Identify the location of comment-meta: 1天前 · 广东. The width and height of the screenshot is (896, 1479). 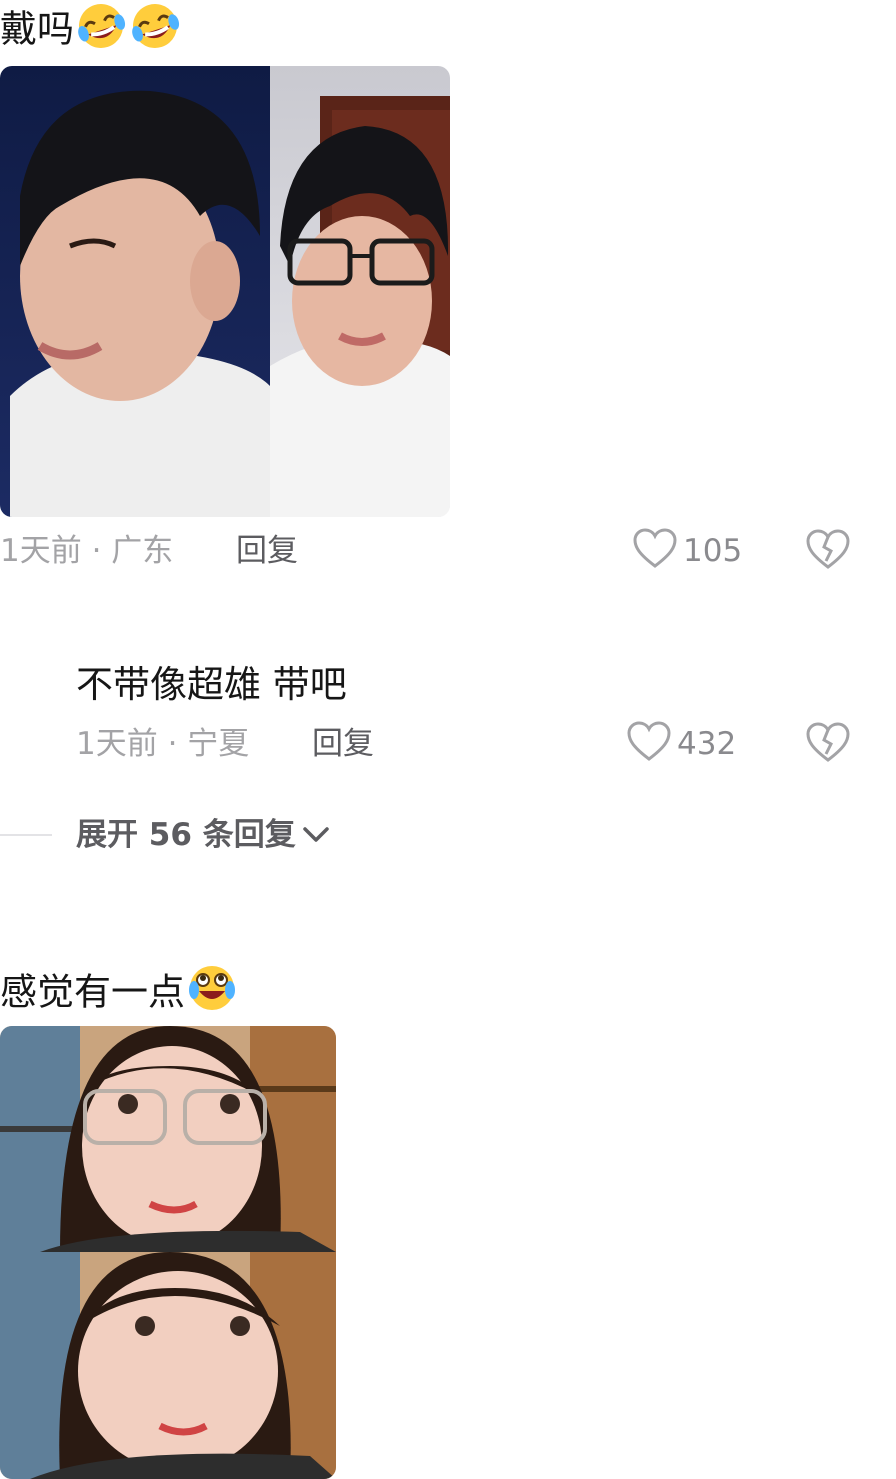
(87, 551).